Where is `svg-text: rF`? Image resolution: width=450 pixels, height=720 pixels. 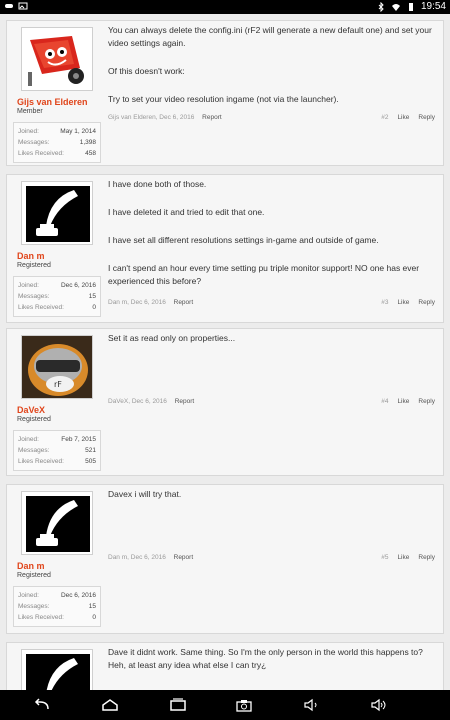
svg-text: rF is located at coordinates (58, 384).